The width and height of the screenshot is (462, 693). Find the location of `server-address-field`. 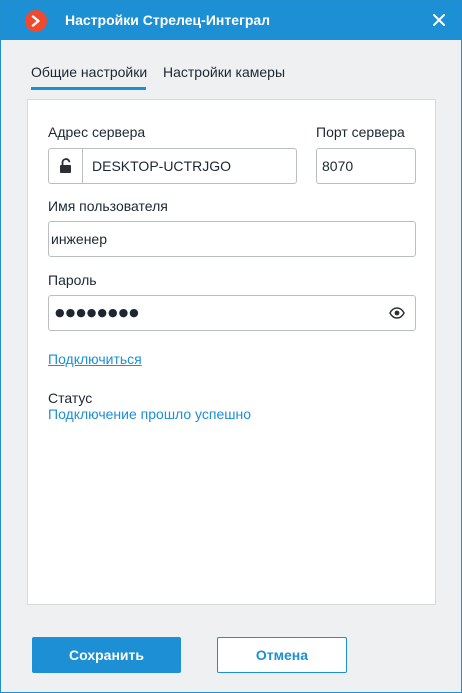

server-address-field is located at coordinates (172, 166).